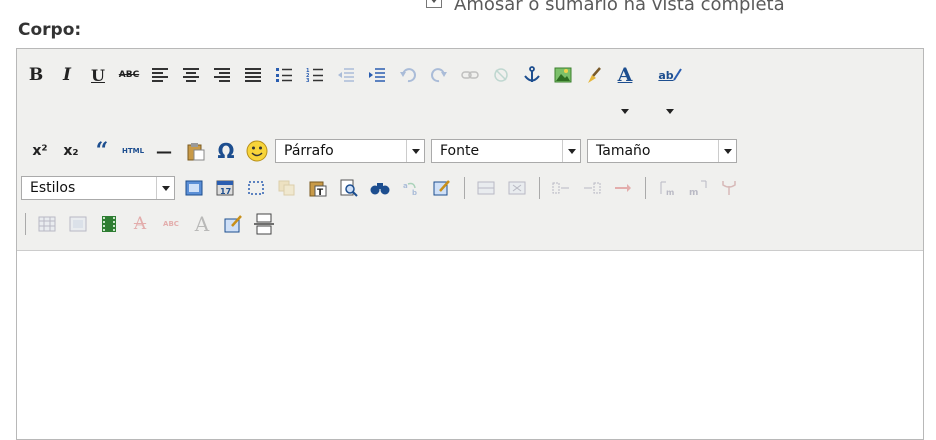 This screenshot has height=440, width=936. What do you see at coordinates (486, 188) in the screenshot?
I see `insert-row-button` at bounding box center [486, 188].